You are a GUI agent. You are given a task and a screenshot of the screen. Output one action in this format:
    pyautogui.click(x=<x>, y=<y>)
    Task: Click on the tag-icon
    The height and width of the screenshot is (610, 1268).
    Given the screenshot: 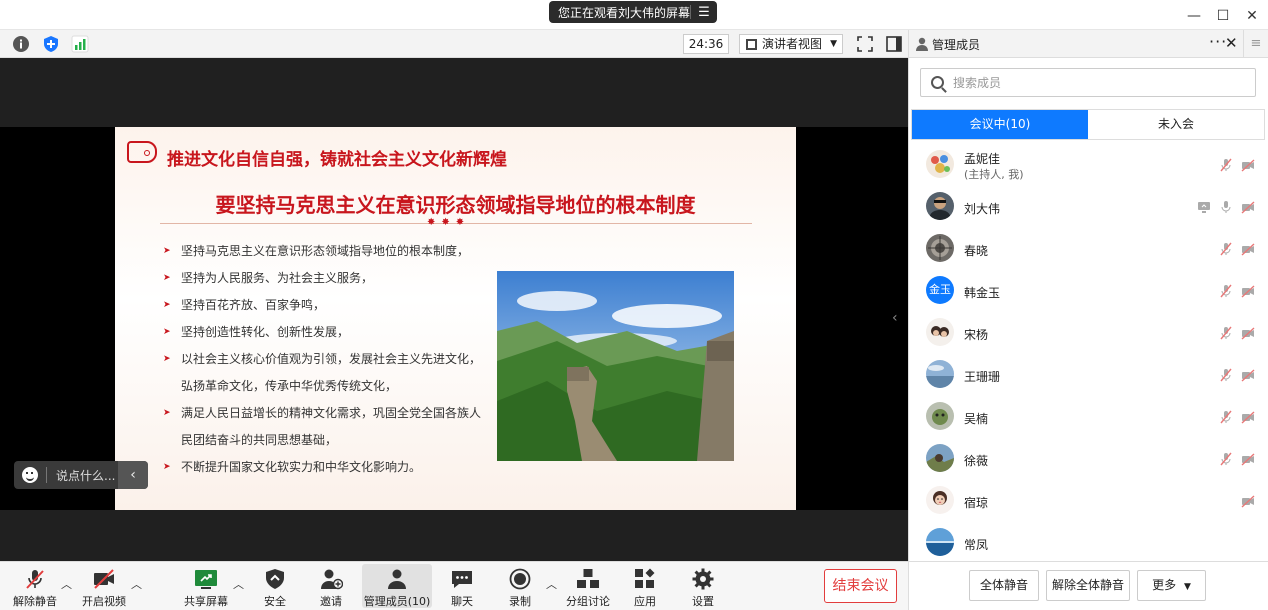 What is the action you would take?
    pyautogui.click(x=142, y=152)
    